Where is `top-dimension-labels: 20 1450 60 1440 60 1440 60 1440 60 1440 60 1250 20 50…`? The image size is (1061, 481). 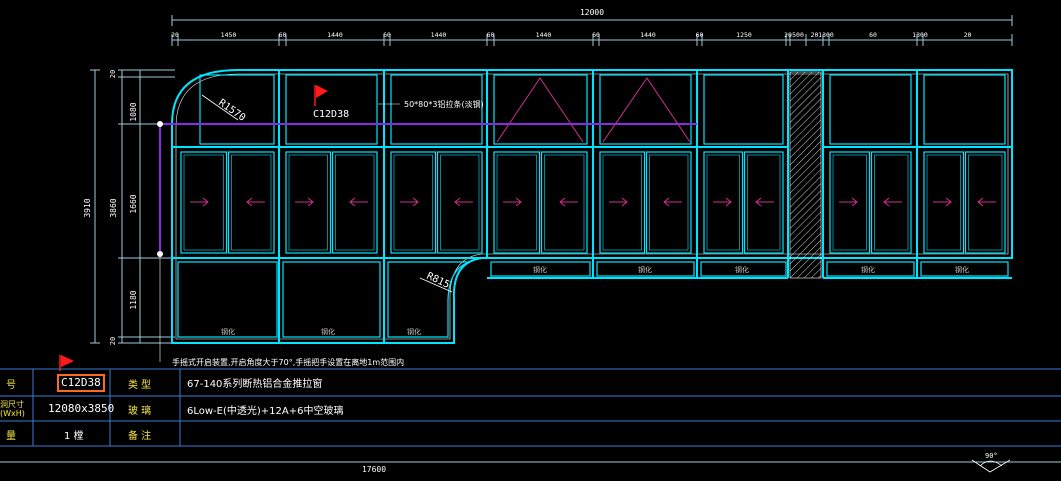 top-dimension-labels: 20 1450 60 1440 60 1440 60 1440 60 1440 60 1250 20 50… is located at coordinates (571, 35).